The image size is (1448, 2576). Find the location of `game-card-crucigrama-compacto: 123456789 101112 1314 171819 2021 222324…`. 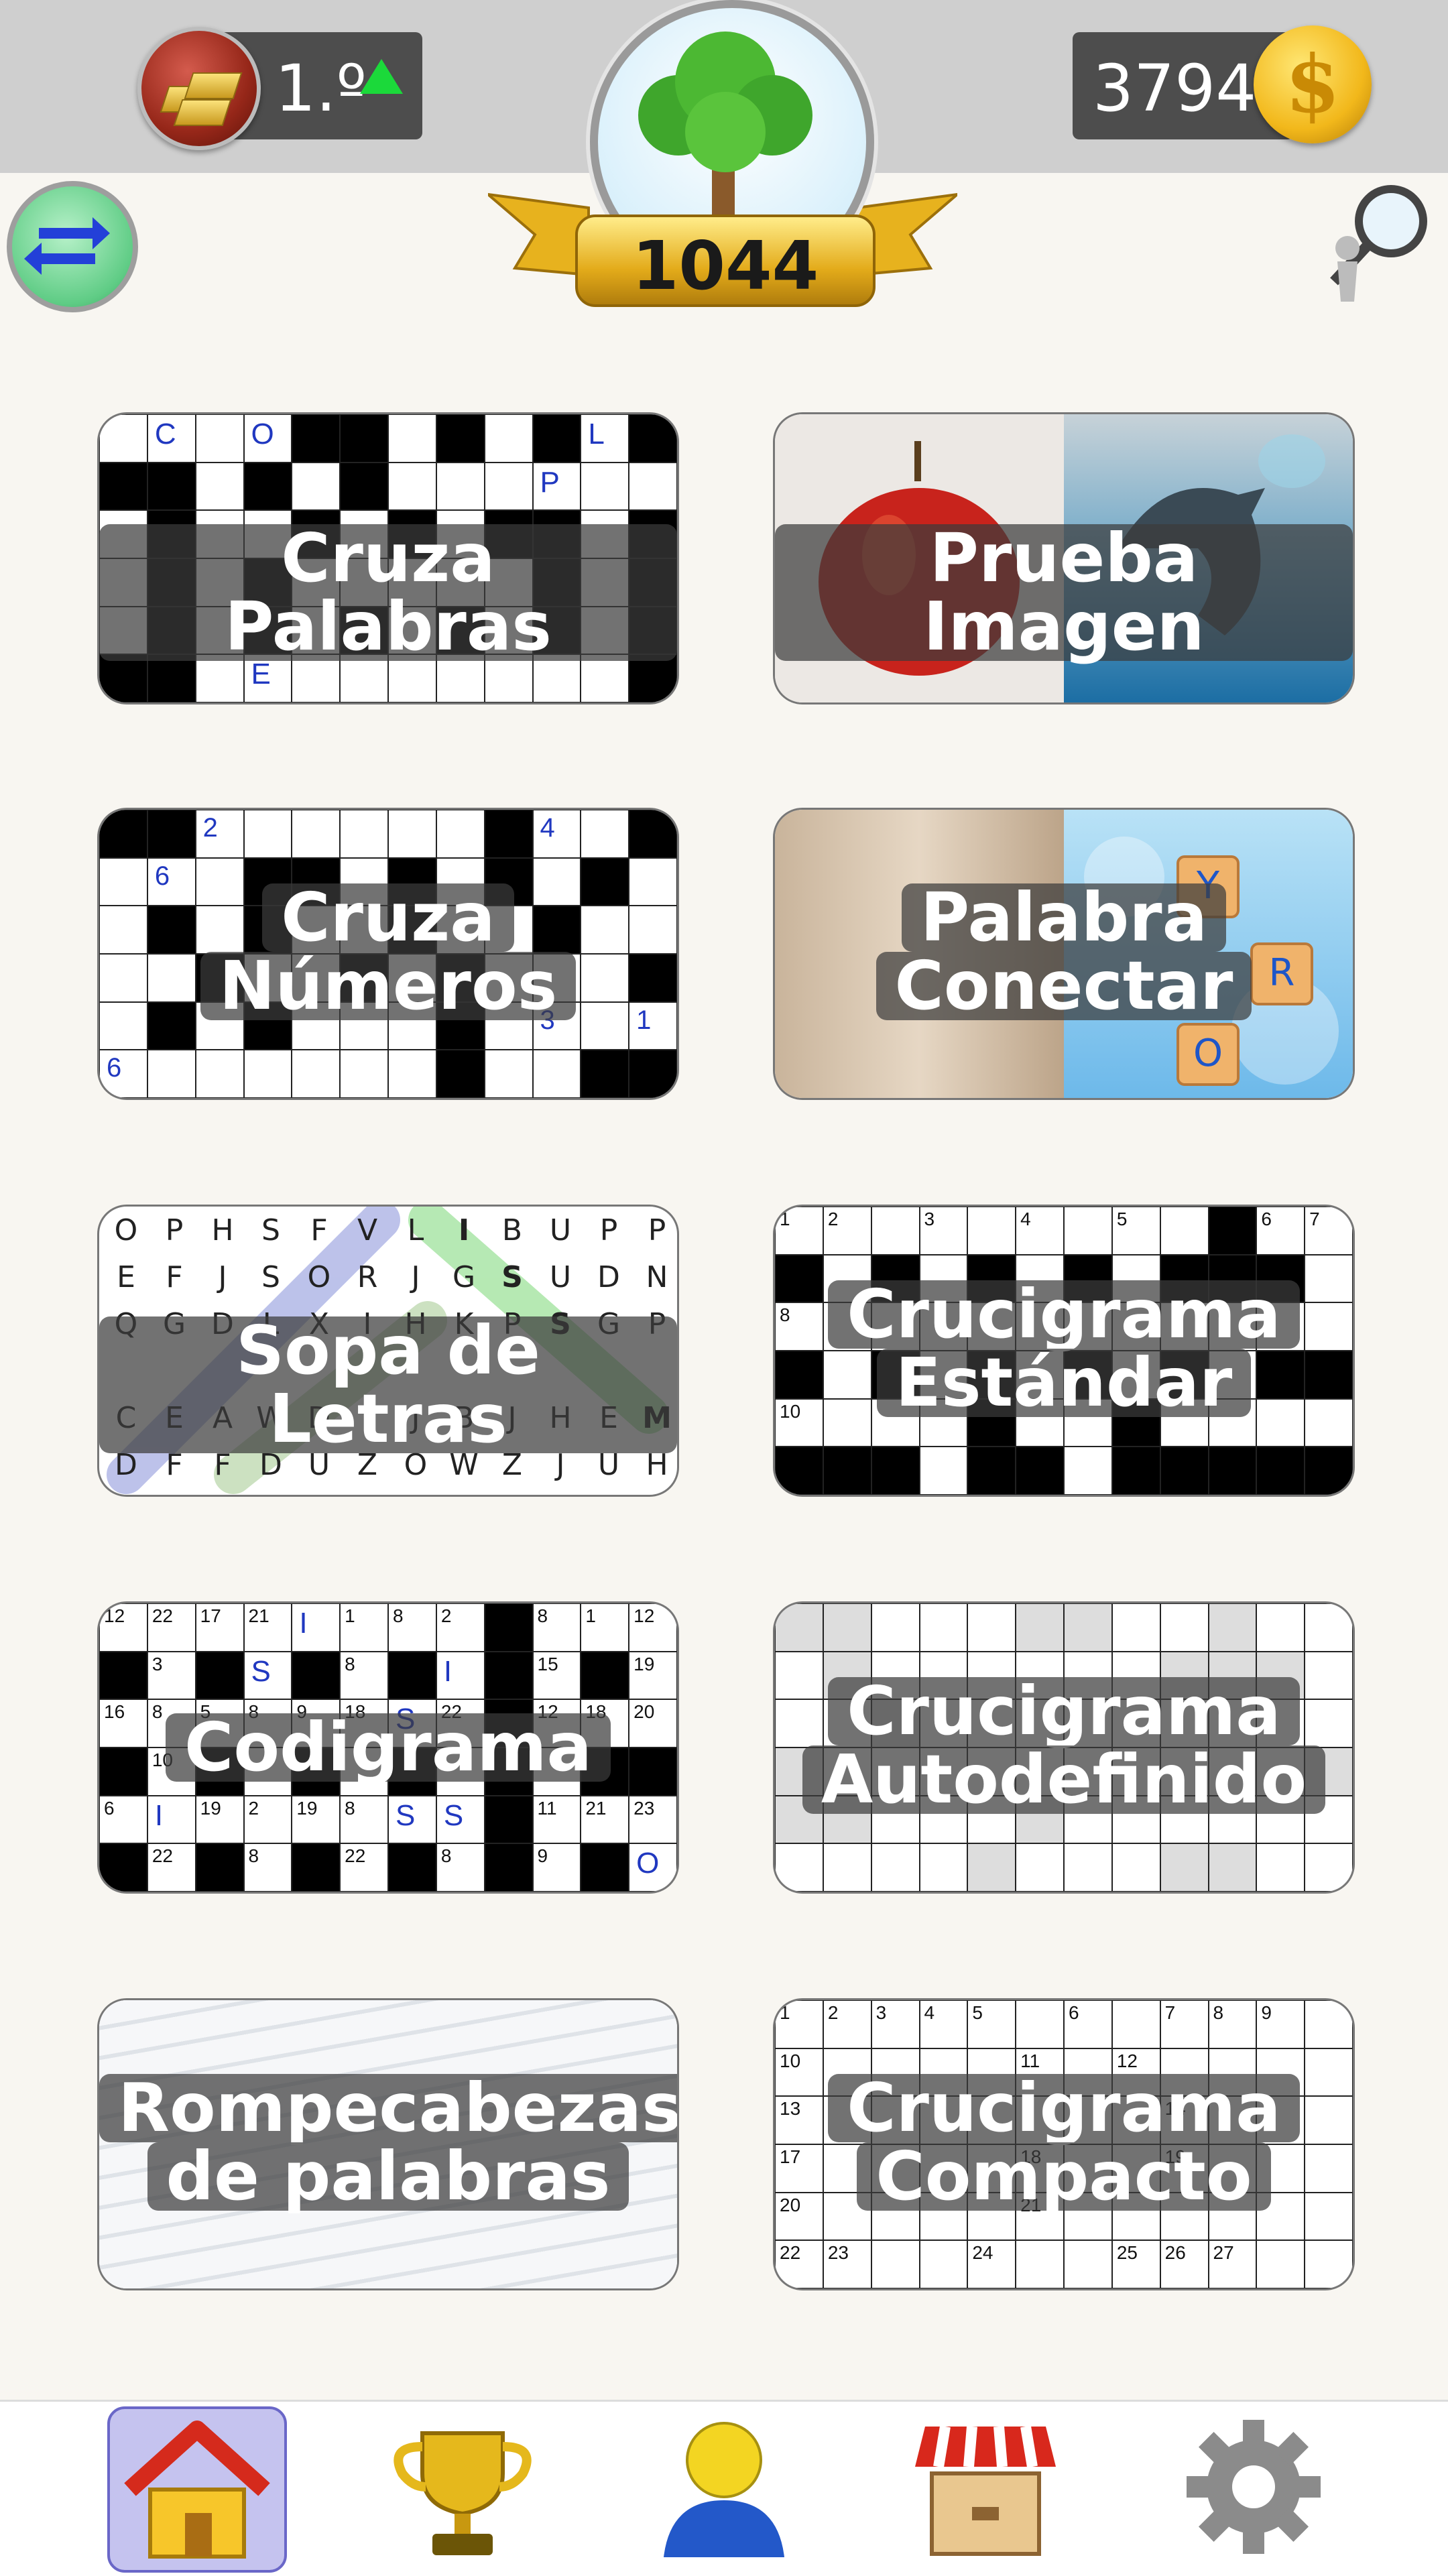

game-card-crucigrama-compacto: 123456789 101112 1314 171819 2021 222324… is located at coordinates (1064, 2144).